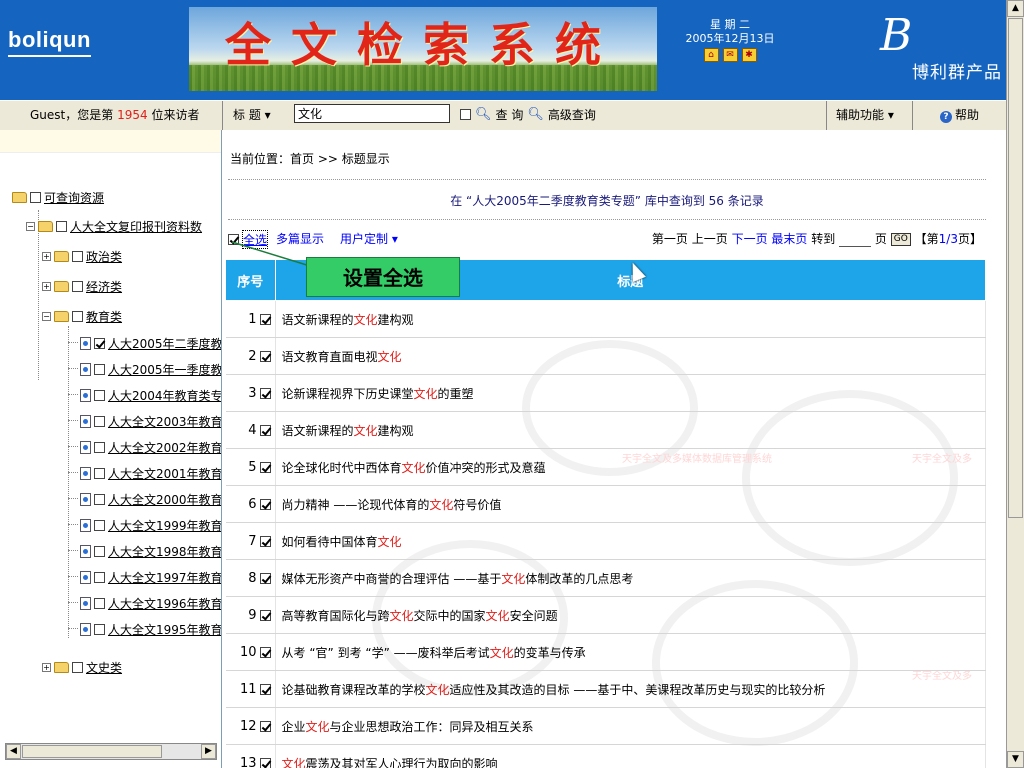 The width and height of the screenshot is (1024, 768). What do you see at coordinates (711, 55) in the screenshot?
I see `home-icon: ⌂` at bounding box center [711, 55].